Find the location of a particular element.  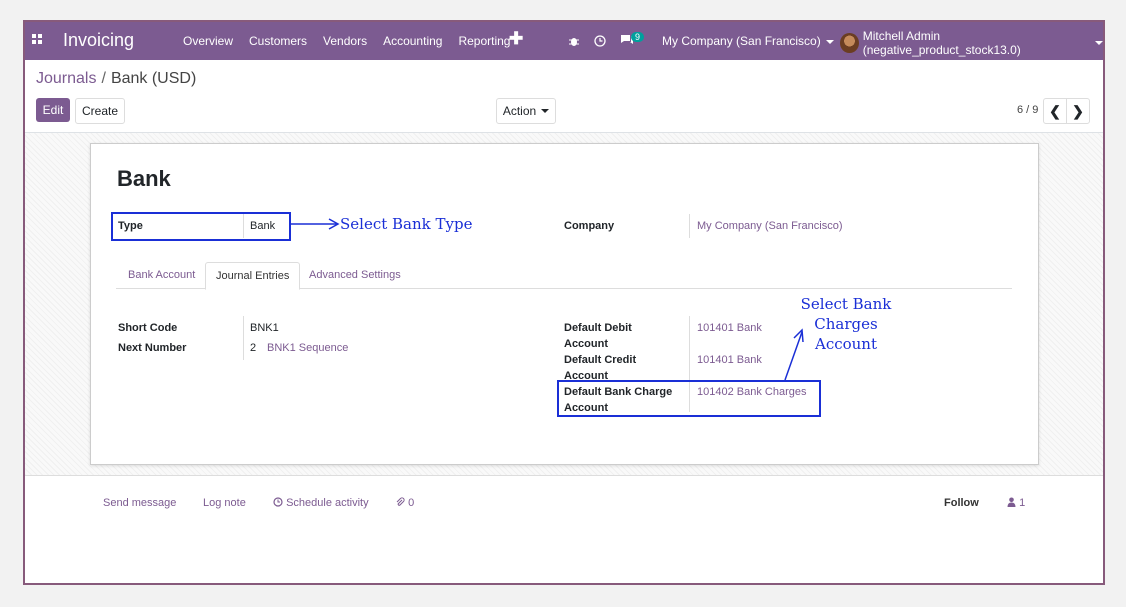

attachments-button: 0 is located at coordinates (404, 503).